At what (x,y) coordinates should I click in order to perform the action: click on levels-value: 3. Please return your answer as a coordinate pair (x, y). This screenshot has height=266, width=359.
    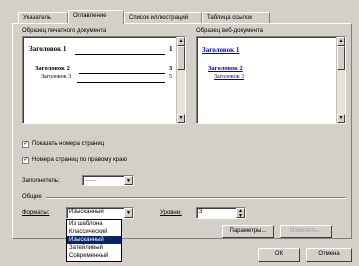
    Looking at the image, I should click on (201, 212).